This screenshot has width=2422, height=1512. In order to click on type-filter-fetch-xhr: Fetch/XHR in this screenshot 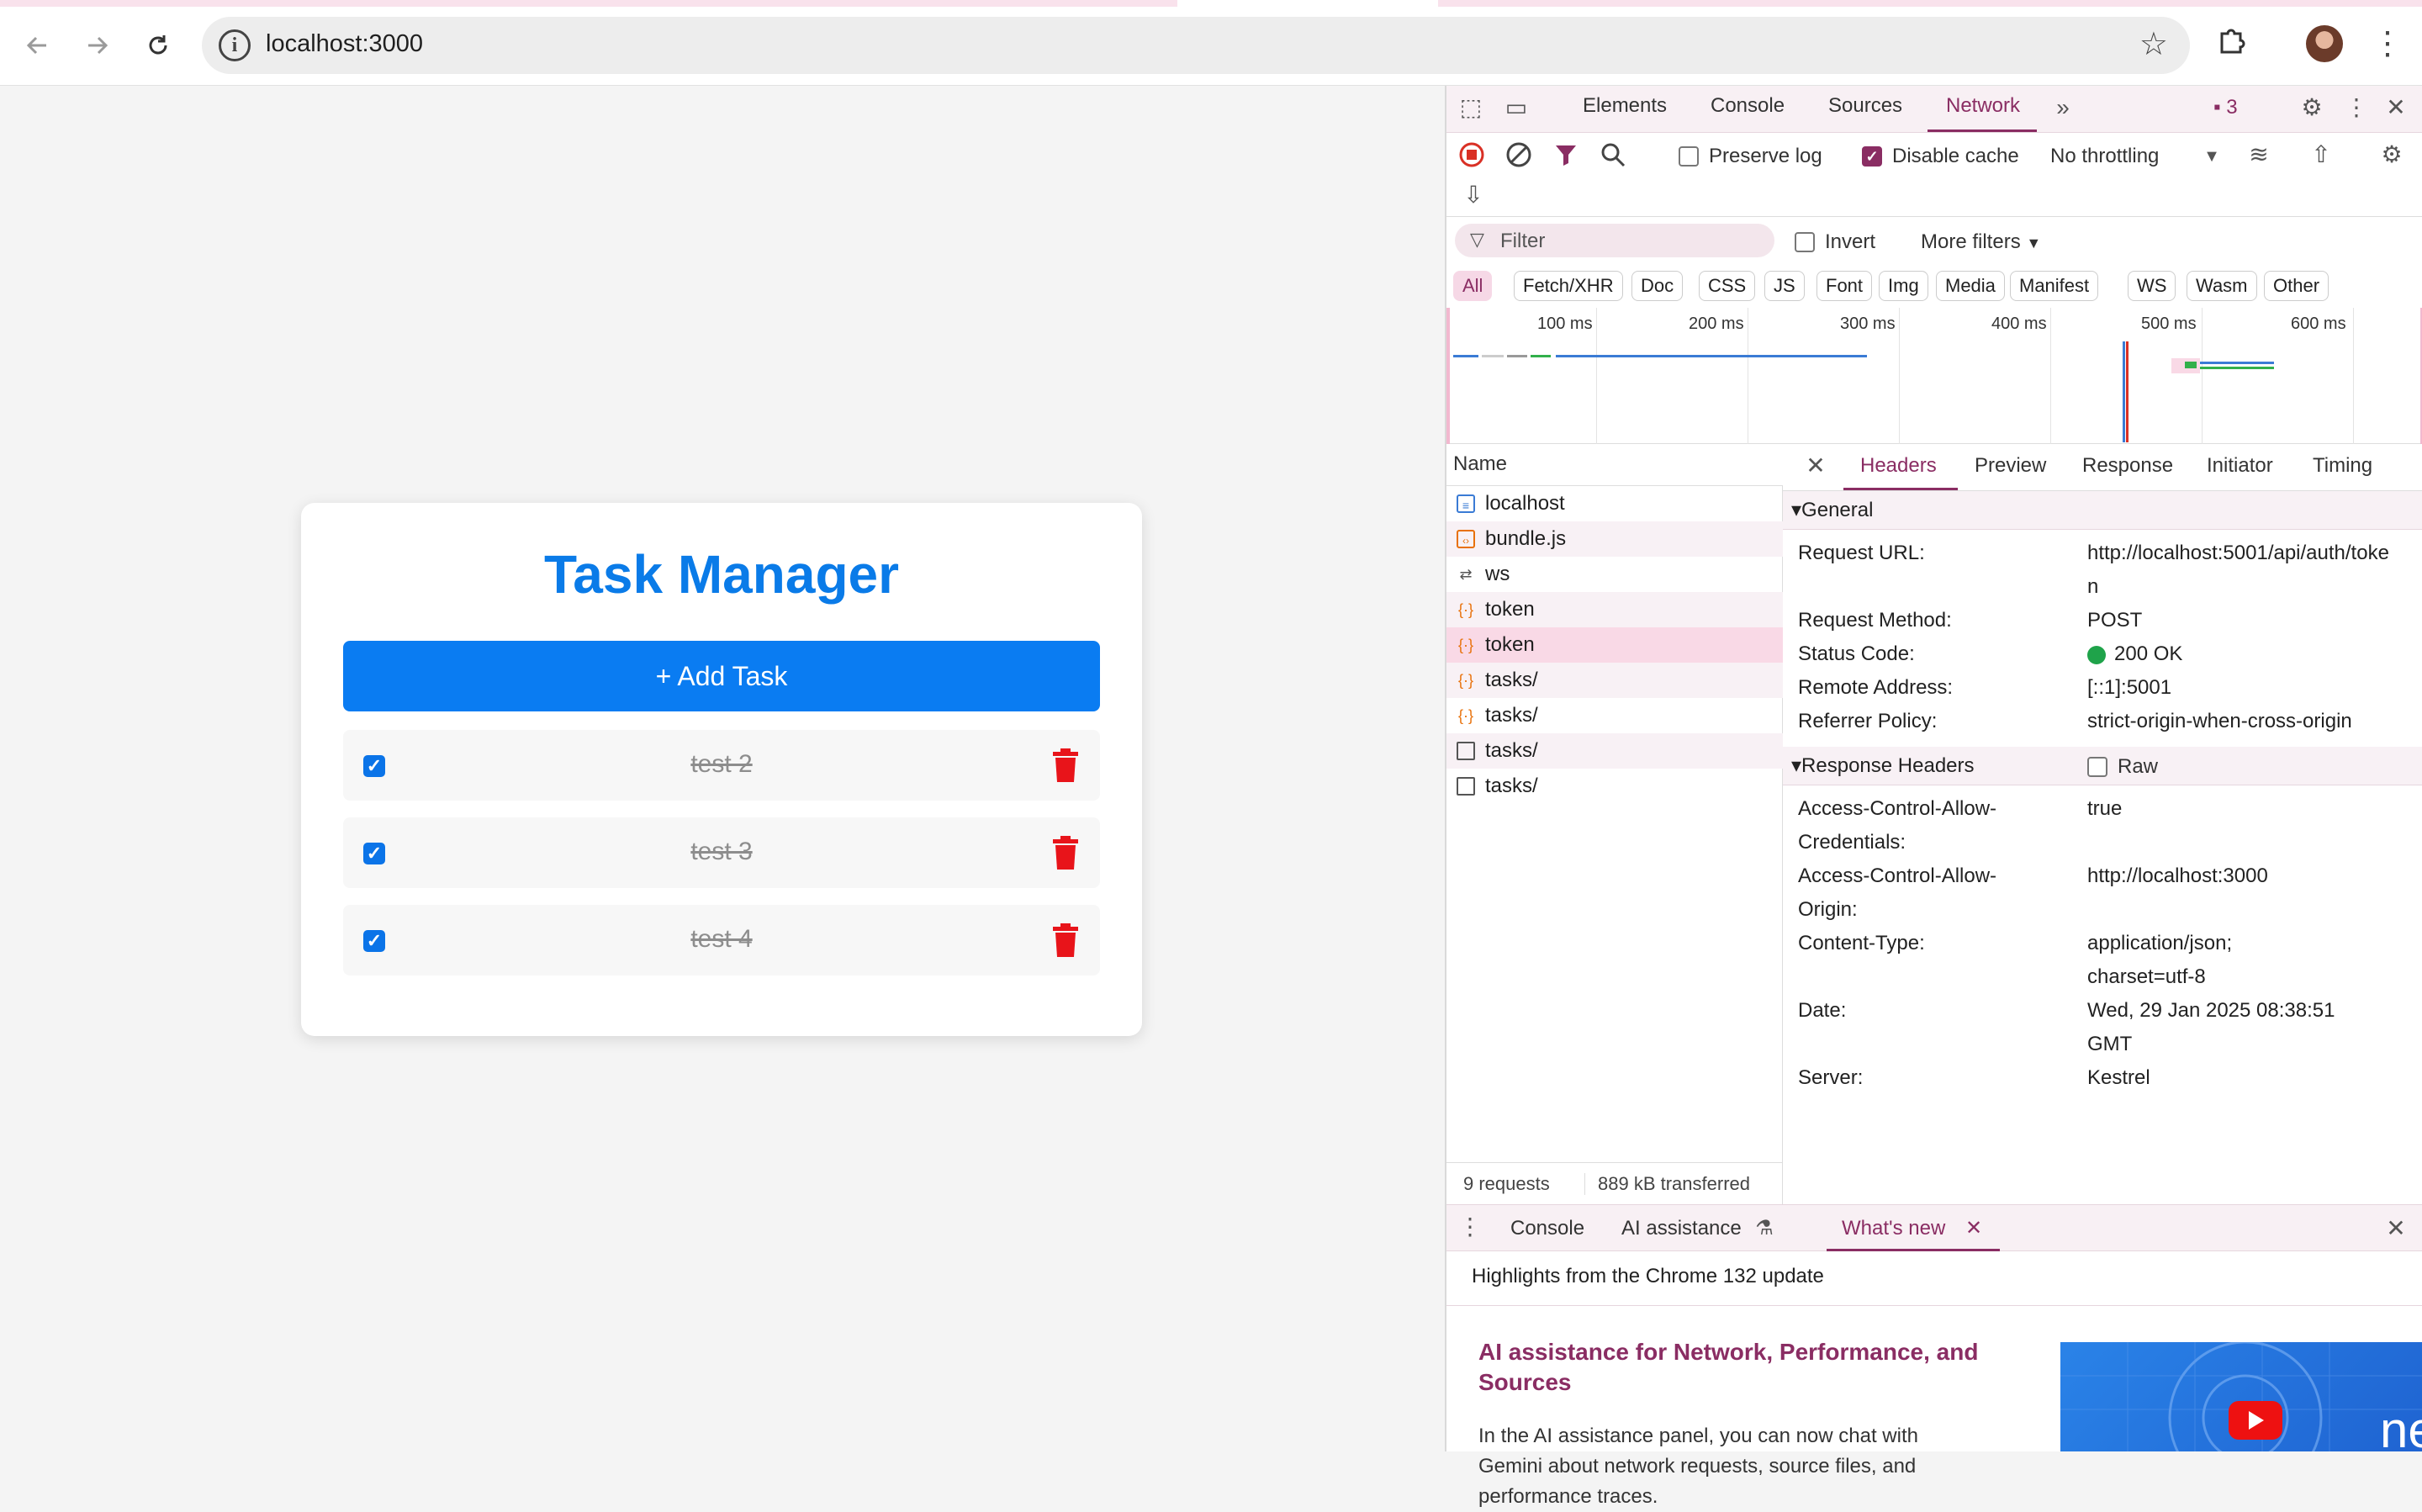, I will do `click(1568, 286)`.